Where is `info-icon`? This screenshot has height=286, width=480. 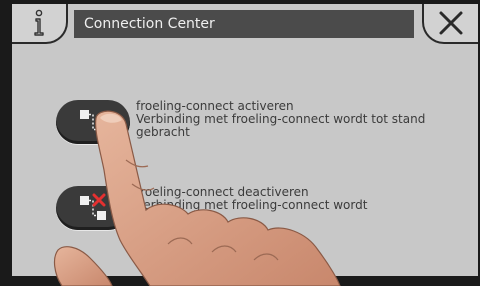
info-icon is located at coordinates (39, 22).